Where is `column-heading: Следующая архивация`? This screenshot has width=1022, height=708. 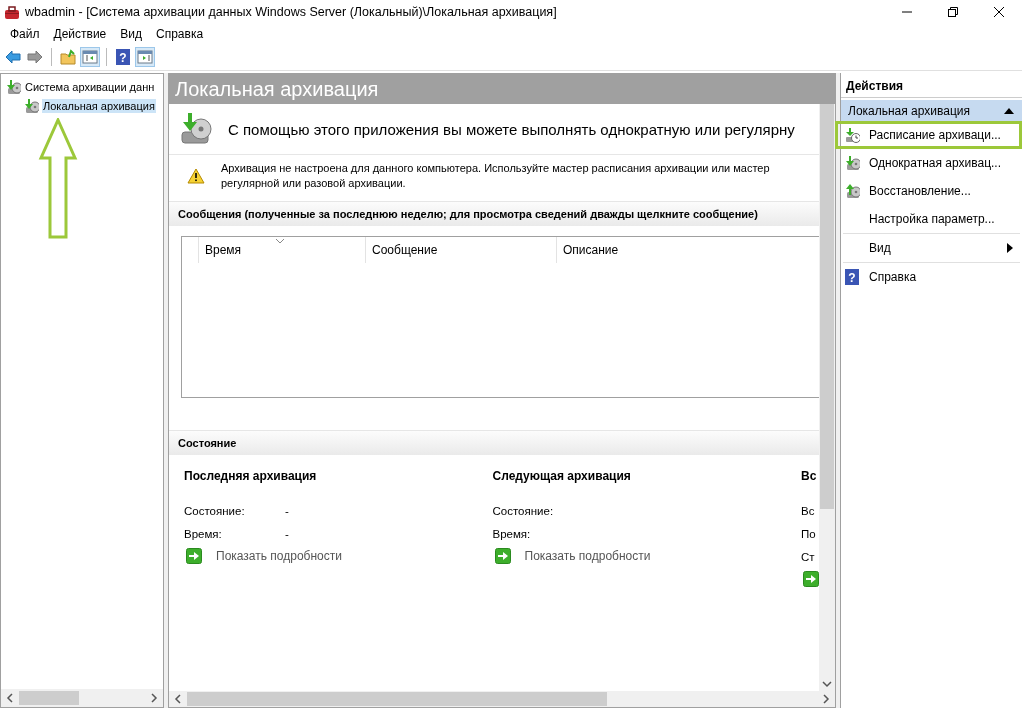 column-heading: Следующая архивация is located at coordinates (562, 477).